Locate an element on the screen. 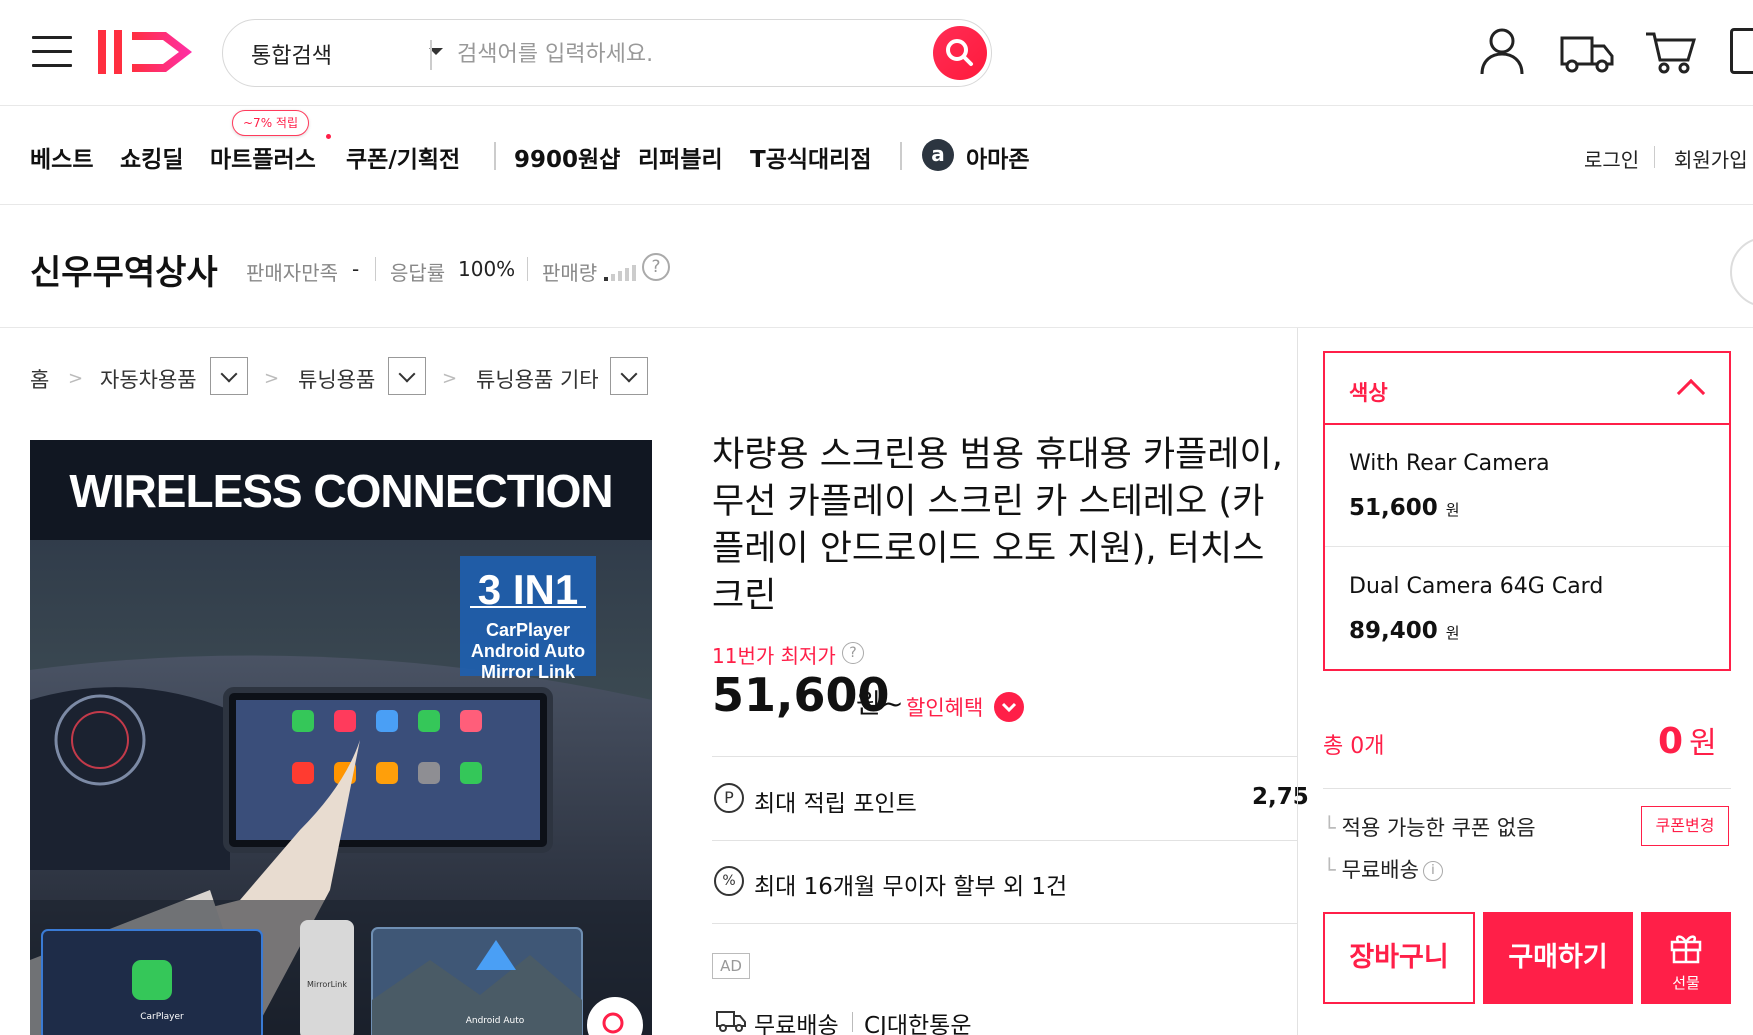 Image resolution: width=1753 pixels, height=1035 pixels. logo-11st is located at coordinates (151, 52).